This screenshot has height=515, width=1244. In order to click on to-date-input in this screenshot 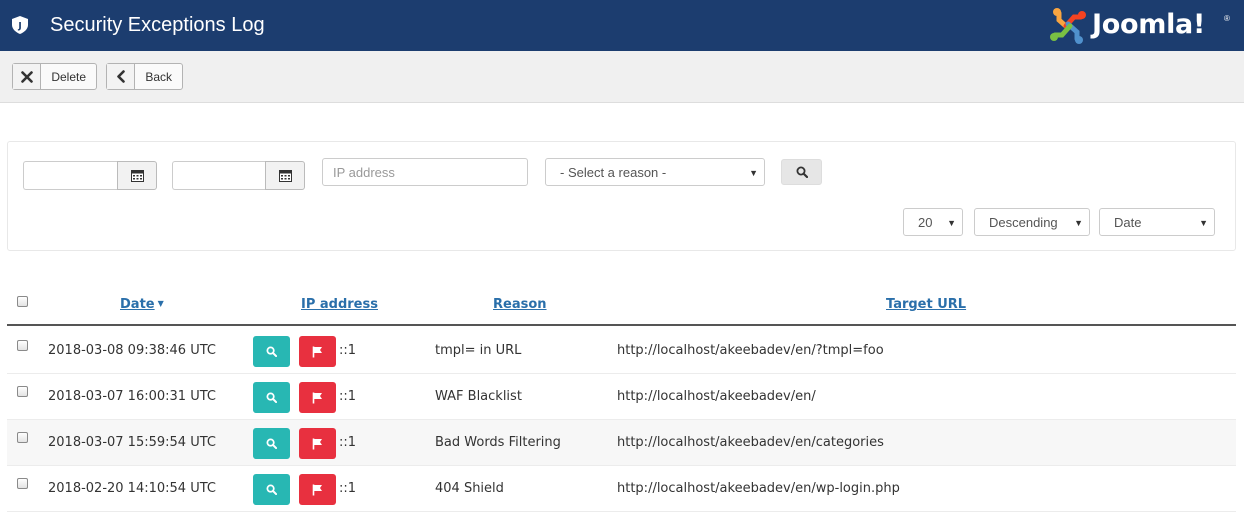, I will do `click(219, 175)`.